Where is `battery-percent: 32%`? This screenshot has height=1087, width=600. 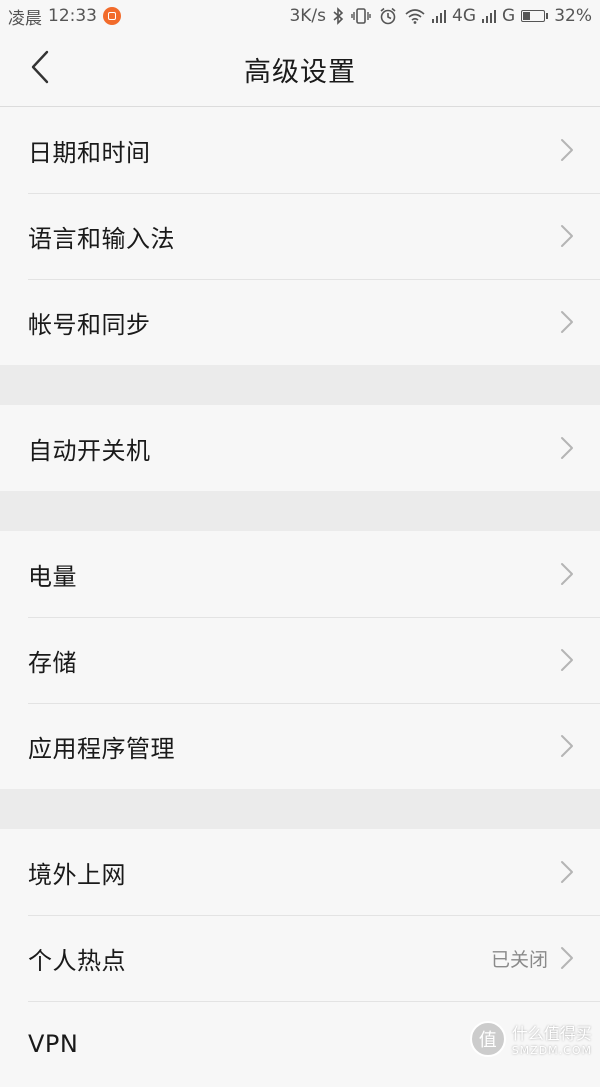 battery-percent: 32% is located at coordinates (573, 16).